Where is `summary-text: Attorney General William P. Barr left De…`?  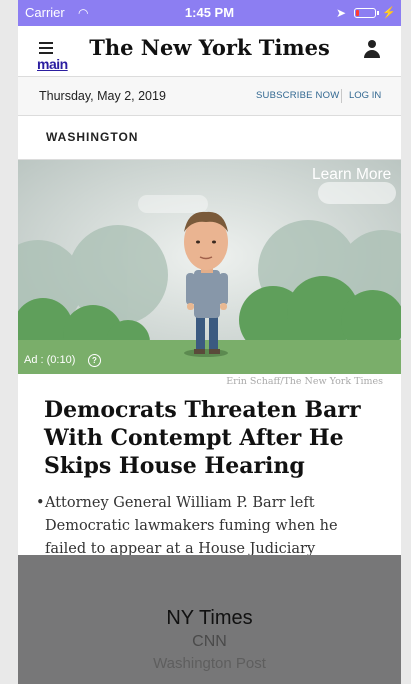 summary-text: Attorney General William P. Barr left De… is located at coordinates (191, 526).